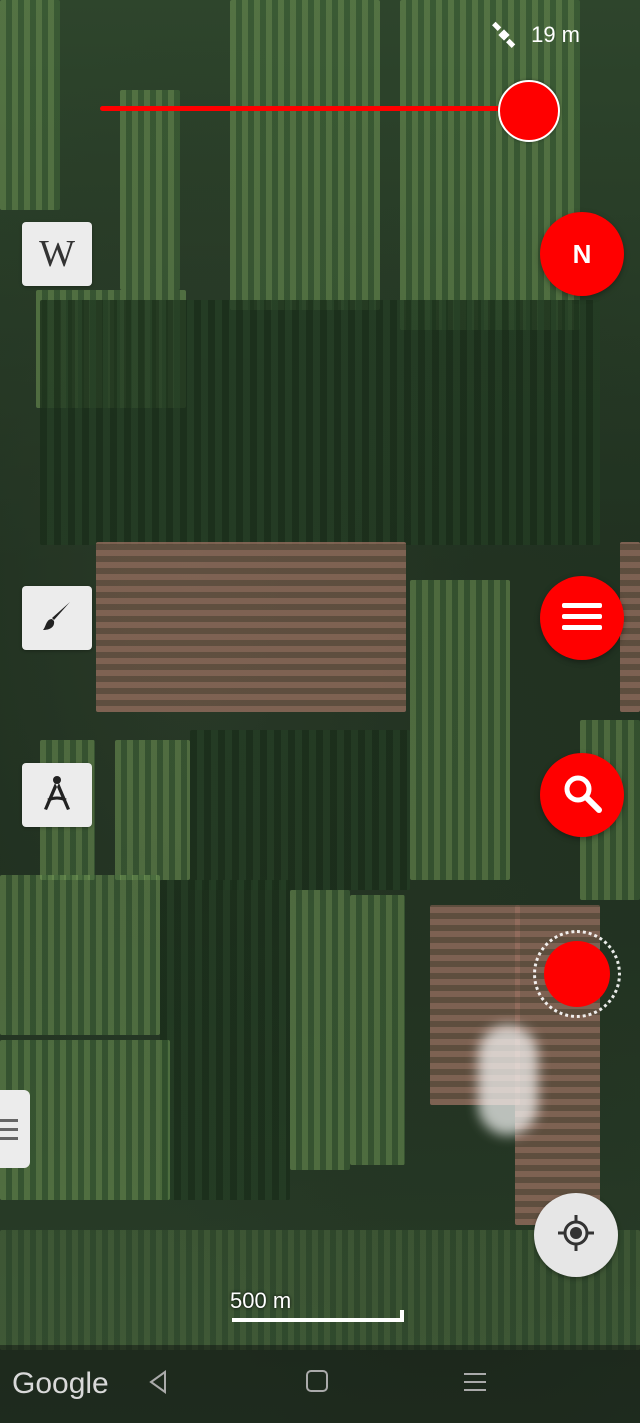 This screenshot has height=1423, width=640. What do you see at coordinates (317, 1305) in the screenshot?
I see `scale-bar: 500 m` at bounding box center [317, 1305].